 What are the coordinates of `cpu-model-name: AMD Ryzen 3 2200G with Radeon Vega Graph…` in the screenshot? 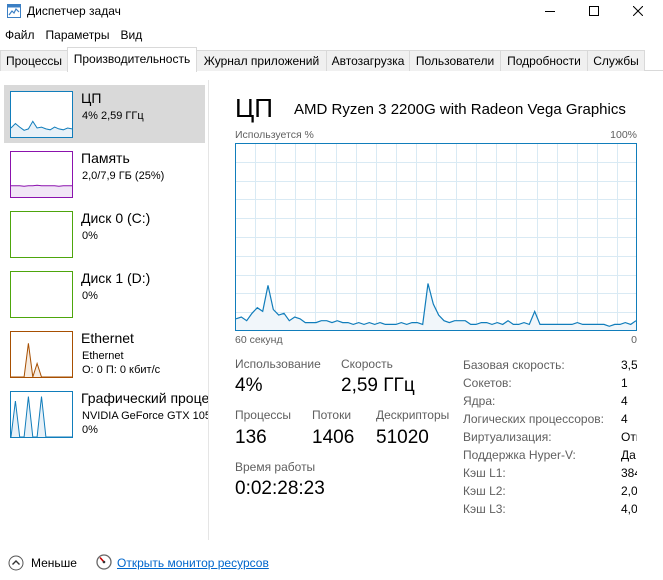 It's located at (460, 109).